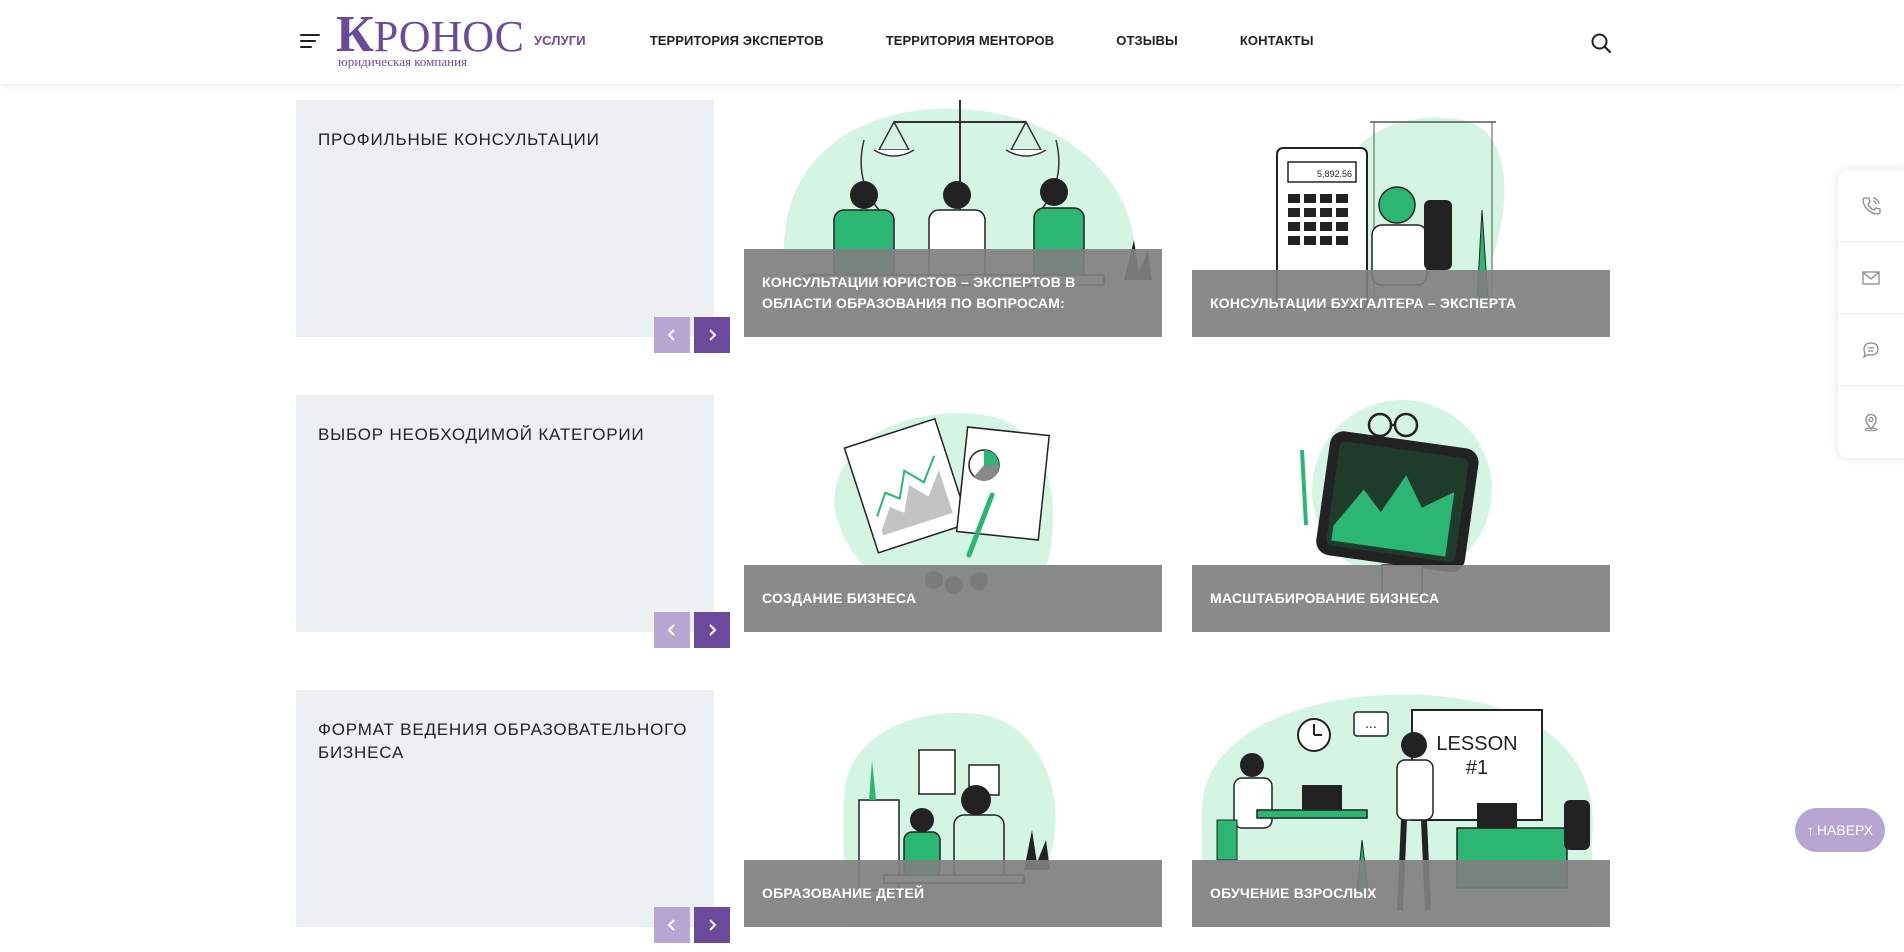  I want to click on nav-contacts: КОНТАКТЫ, so click(1277, 40).